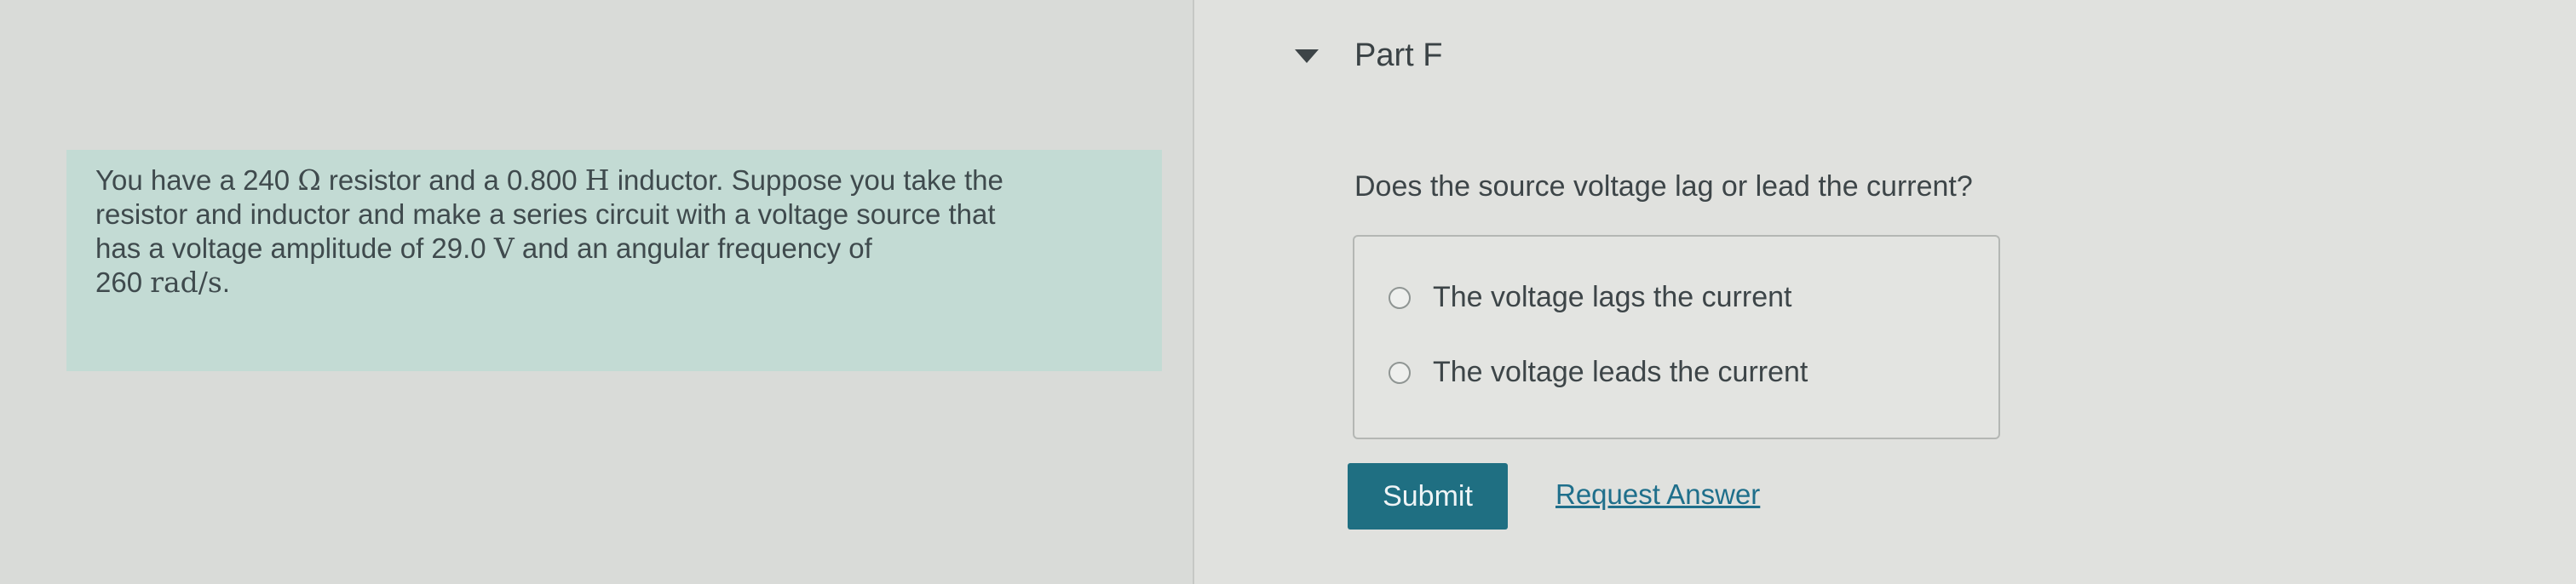 This screenshot has height=584, width=2576. I want to click on option-voltage-leads: The voltage leads the current, so click(1599, 372).